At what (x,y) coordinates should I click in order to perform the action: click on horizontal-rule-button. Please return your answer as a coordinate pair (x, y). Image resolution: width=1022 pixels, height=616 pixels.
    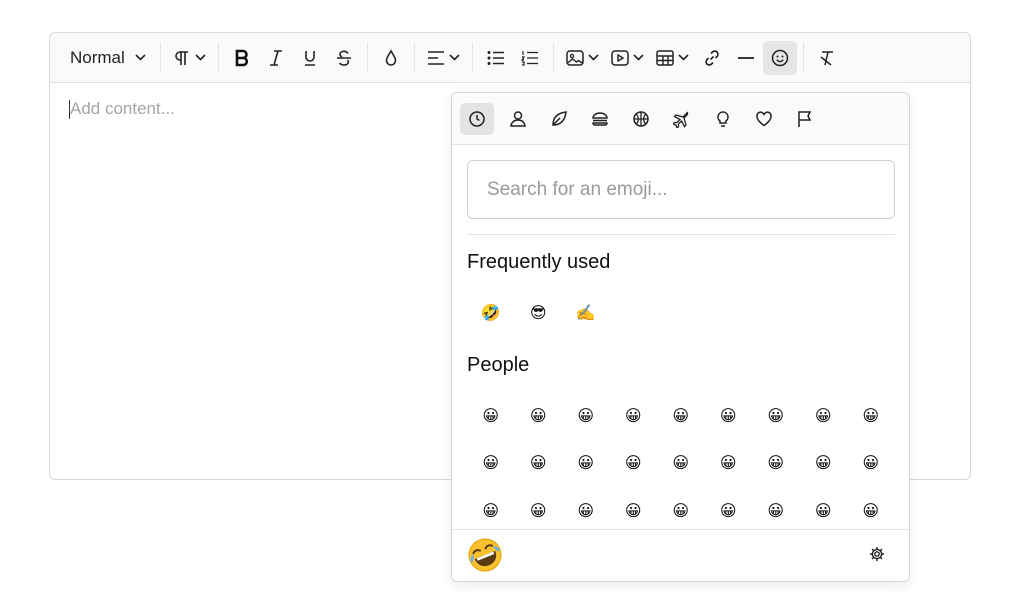
    Looking at the image, I should click on (746, 58).